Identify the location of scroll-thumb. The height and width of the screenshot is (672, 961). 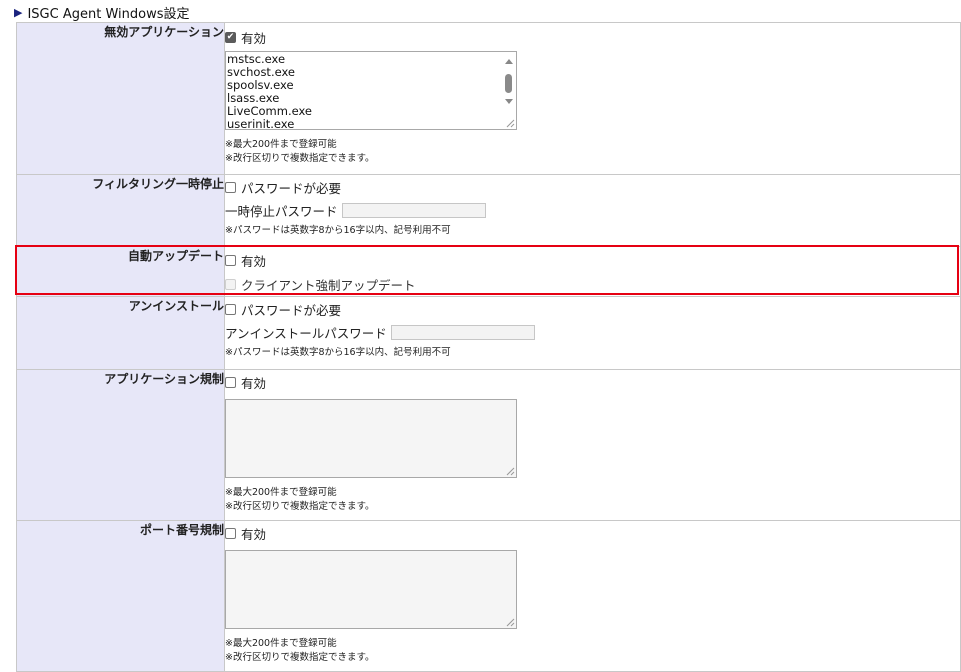
(508, 83).